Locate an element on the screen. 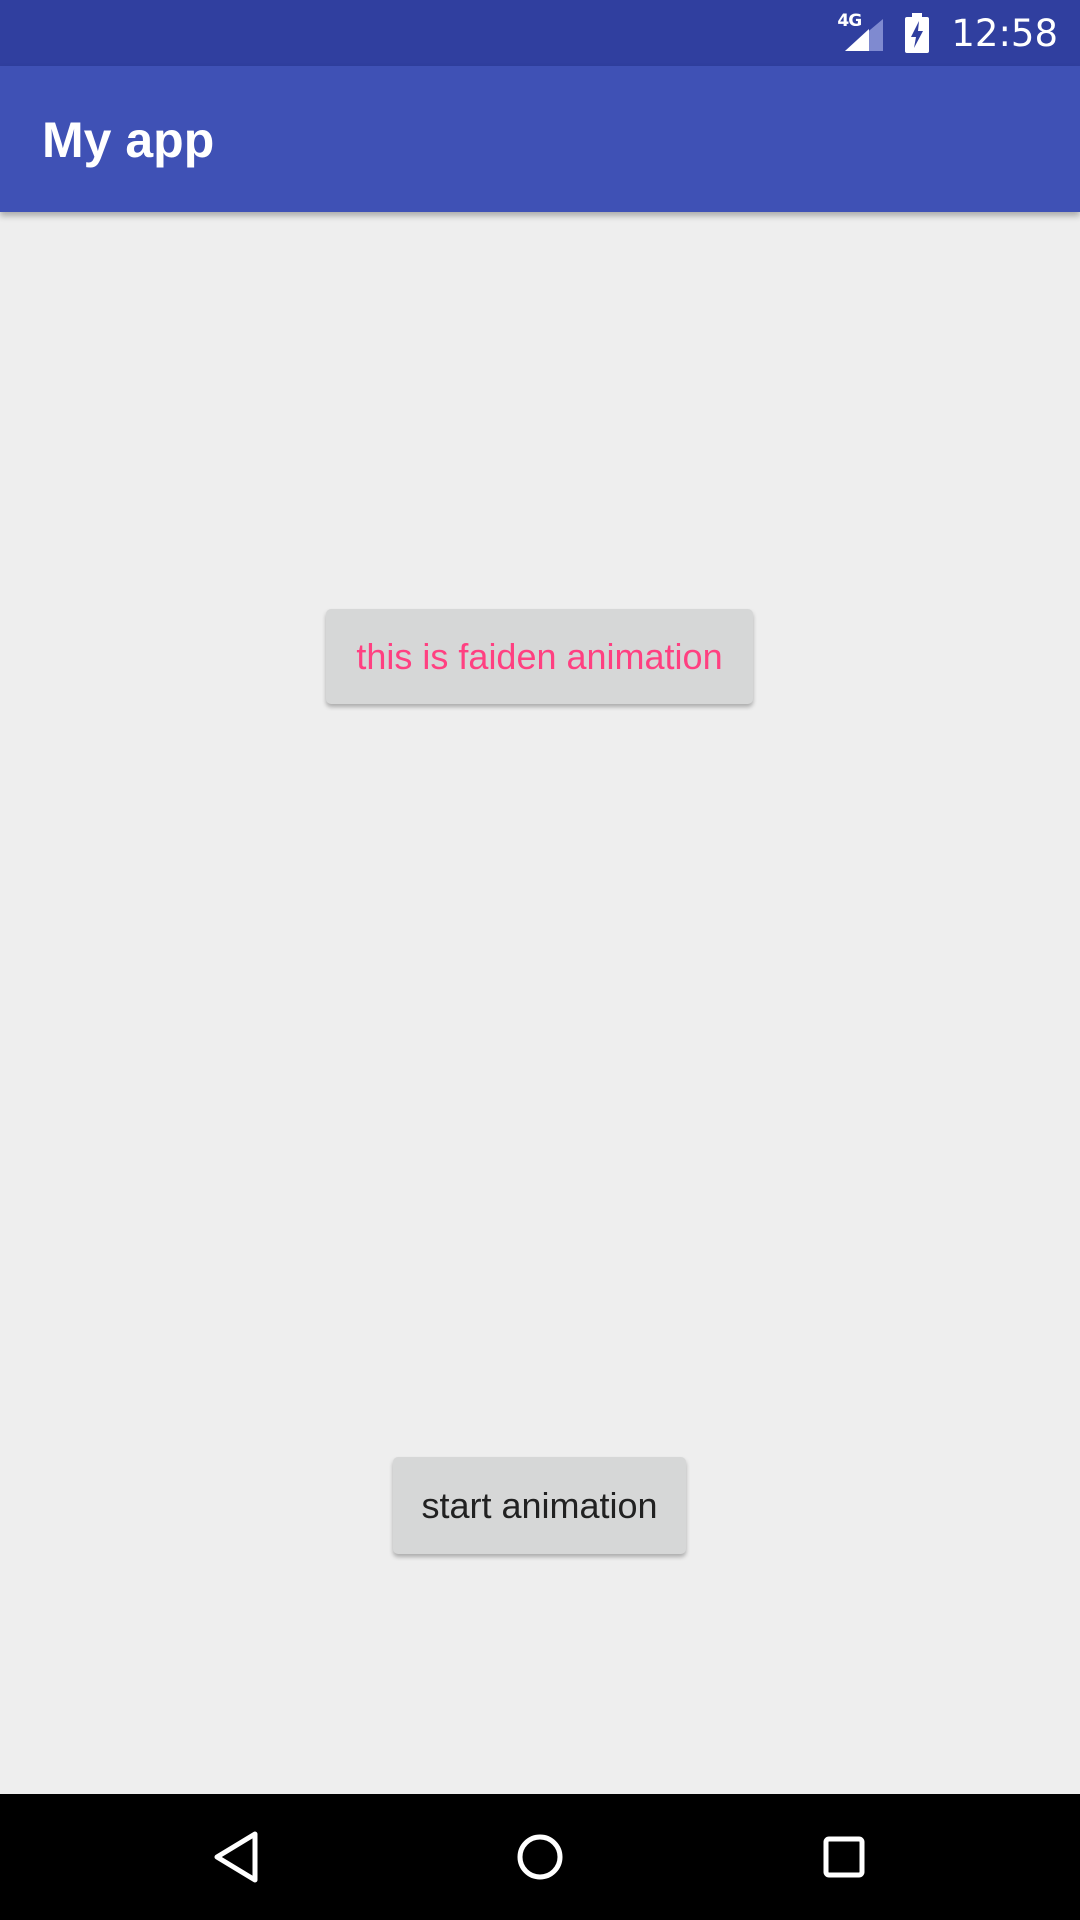 This screenshot has width=1080, height=1920. faiden-animation-button: this is faiden animation is located at coordinates (539, 656).